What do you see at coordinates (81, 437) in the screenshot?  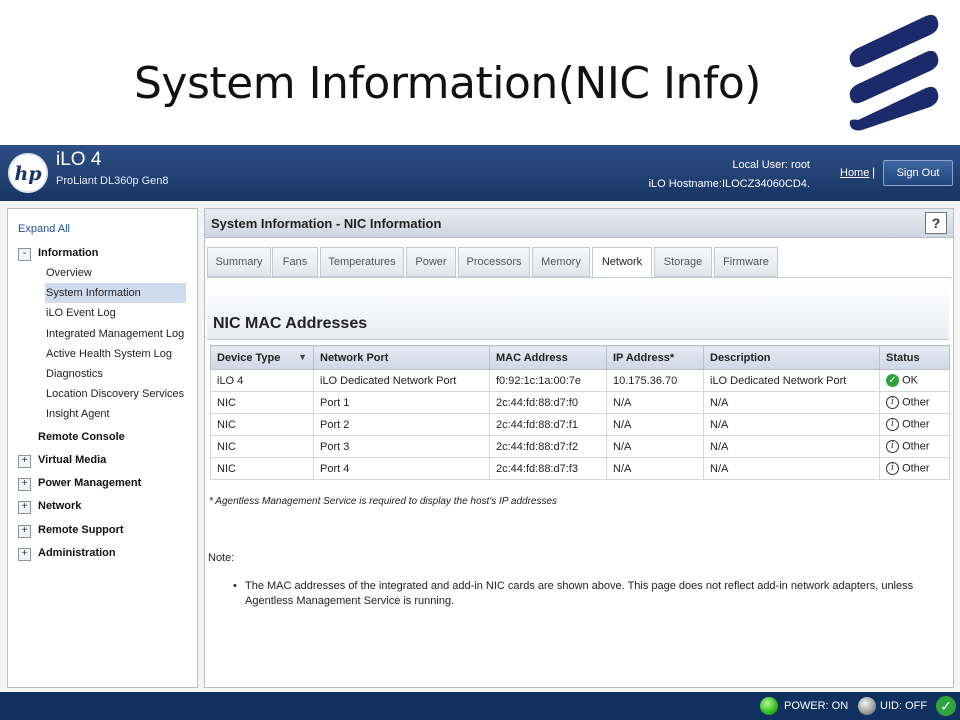 I see `sidebar-item-remote-console: Remote Console` at bounding box center [81, 437].